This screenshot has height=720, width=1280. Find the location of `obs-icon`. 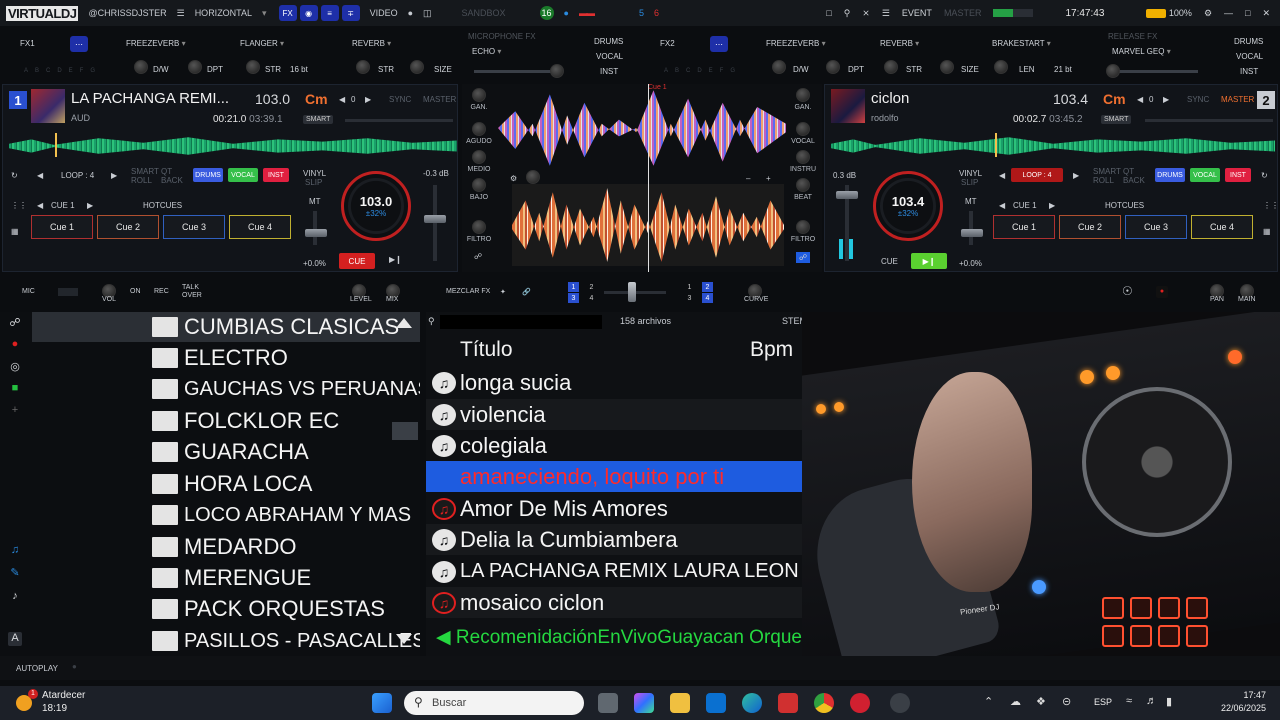

obs-icon is located at coordinates (900, 703).